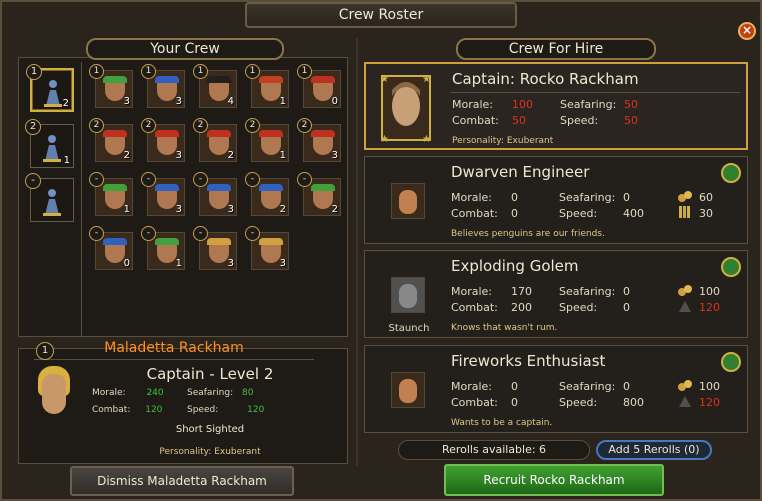 Image resolution: width=762 pixels, height=501 pixels. What do you see at coordinates (528, 361) in the screenshot?
I see `hire-name: Fireworks Enthusiast` at bounding box center [528, 361].